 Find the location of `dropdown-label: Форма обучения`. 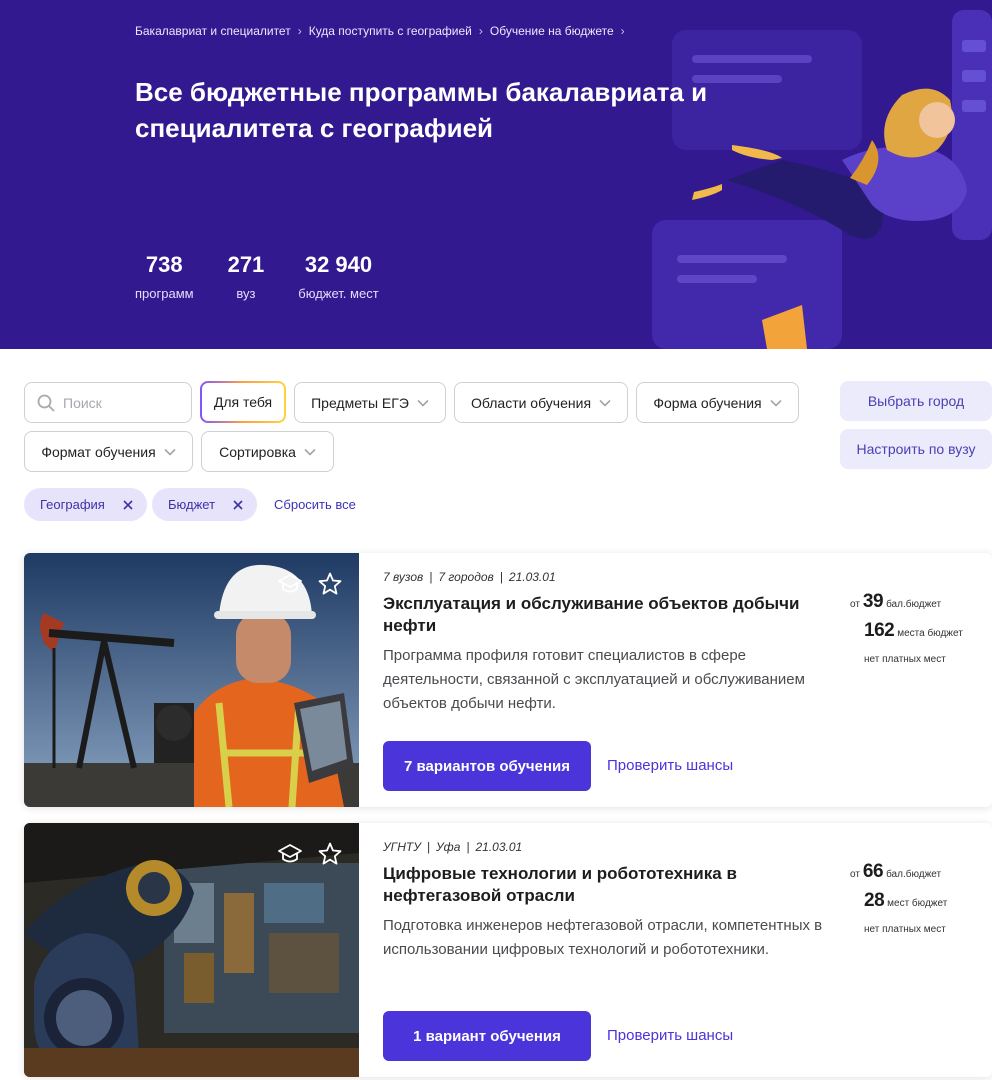

dropdown-label: Форма обучения is located at coordinates (707, 402).